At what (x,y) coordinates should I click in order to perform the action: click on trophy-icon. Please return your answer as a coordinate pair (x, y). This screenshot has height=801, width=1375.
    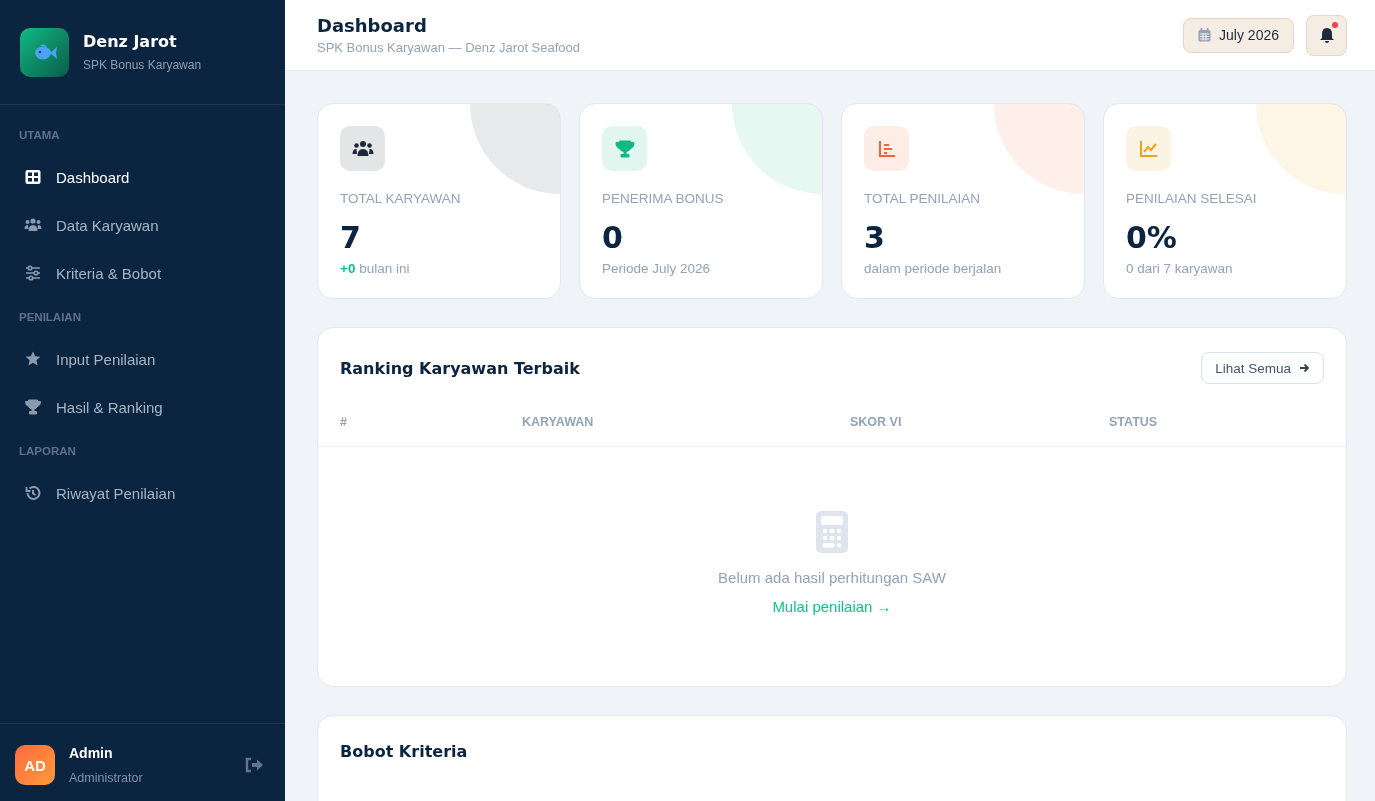
    Looking at the image, I should click on (33, 407).